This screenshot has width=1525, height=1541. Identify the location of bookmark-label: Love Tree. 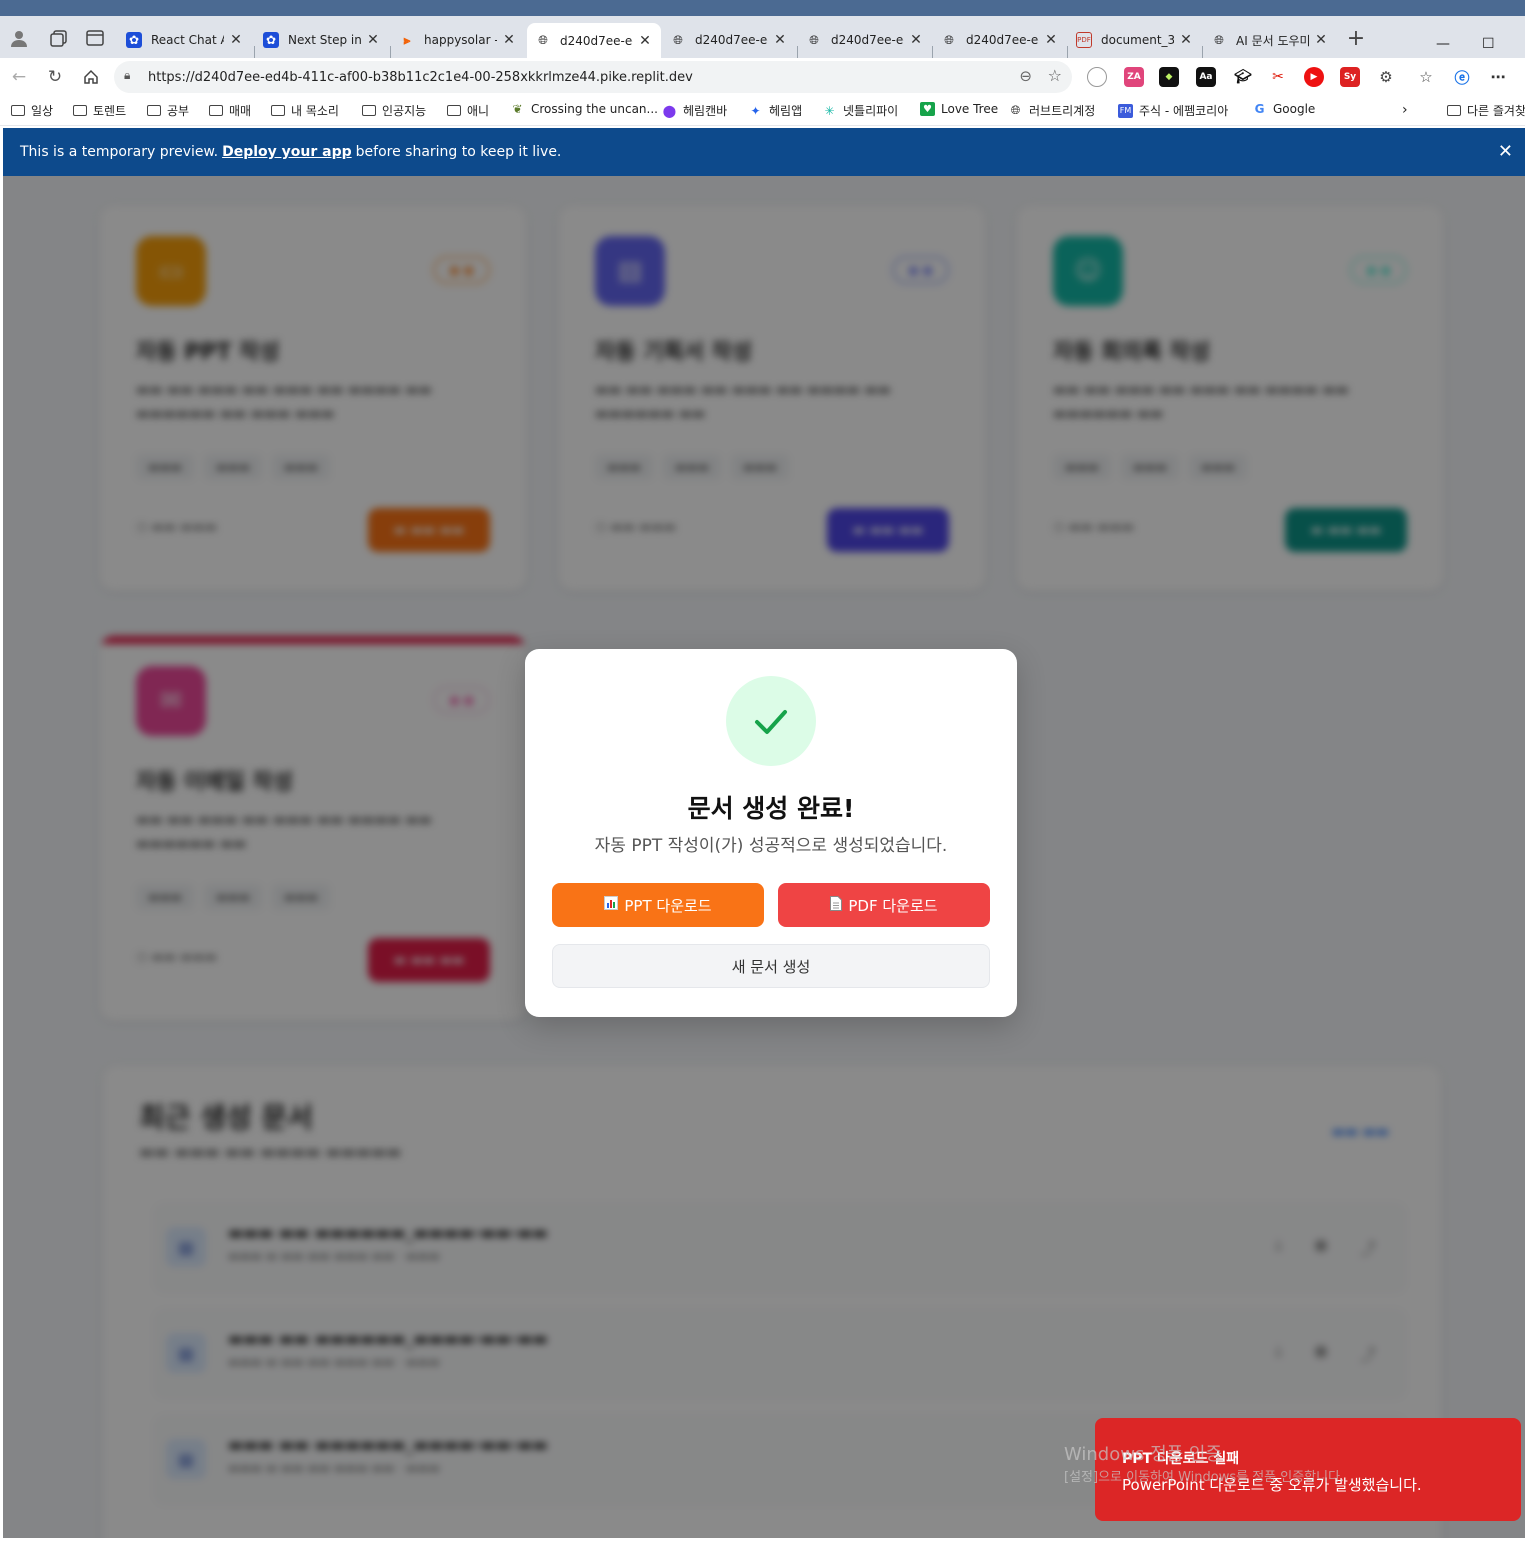
(970, 109).